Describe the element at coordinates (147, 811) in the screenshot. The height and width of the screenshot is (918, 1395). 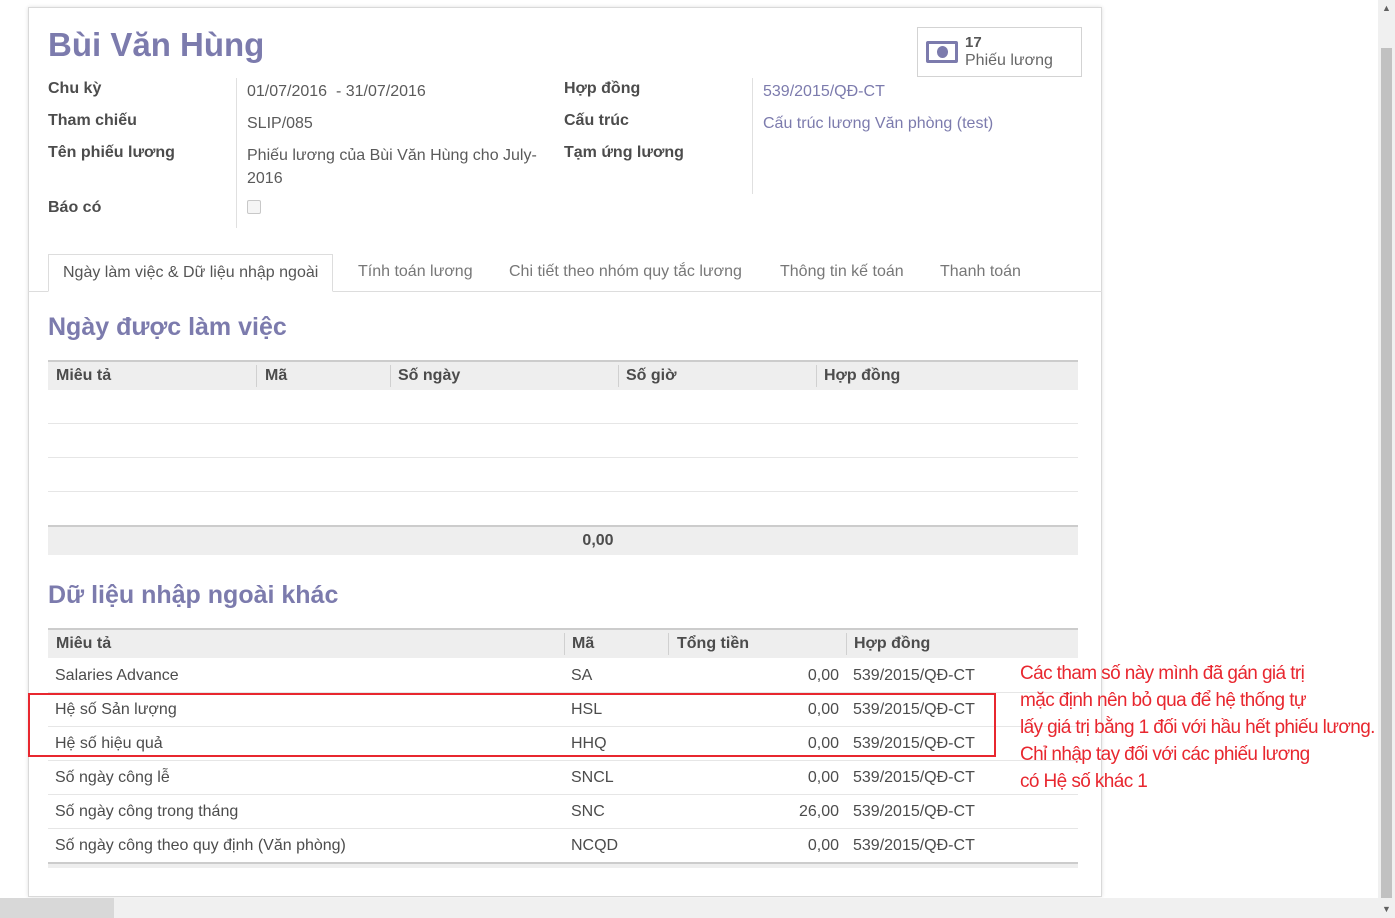
I see `input-description: Số ngày công trong tháng` at that location.